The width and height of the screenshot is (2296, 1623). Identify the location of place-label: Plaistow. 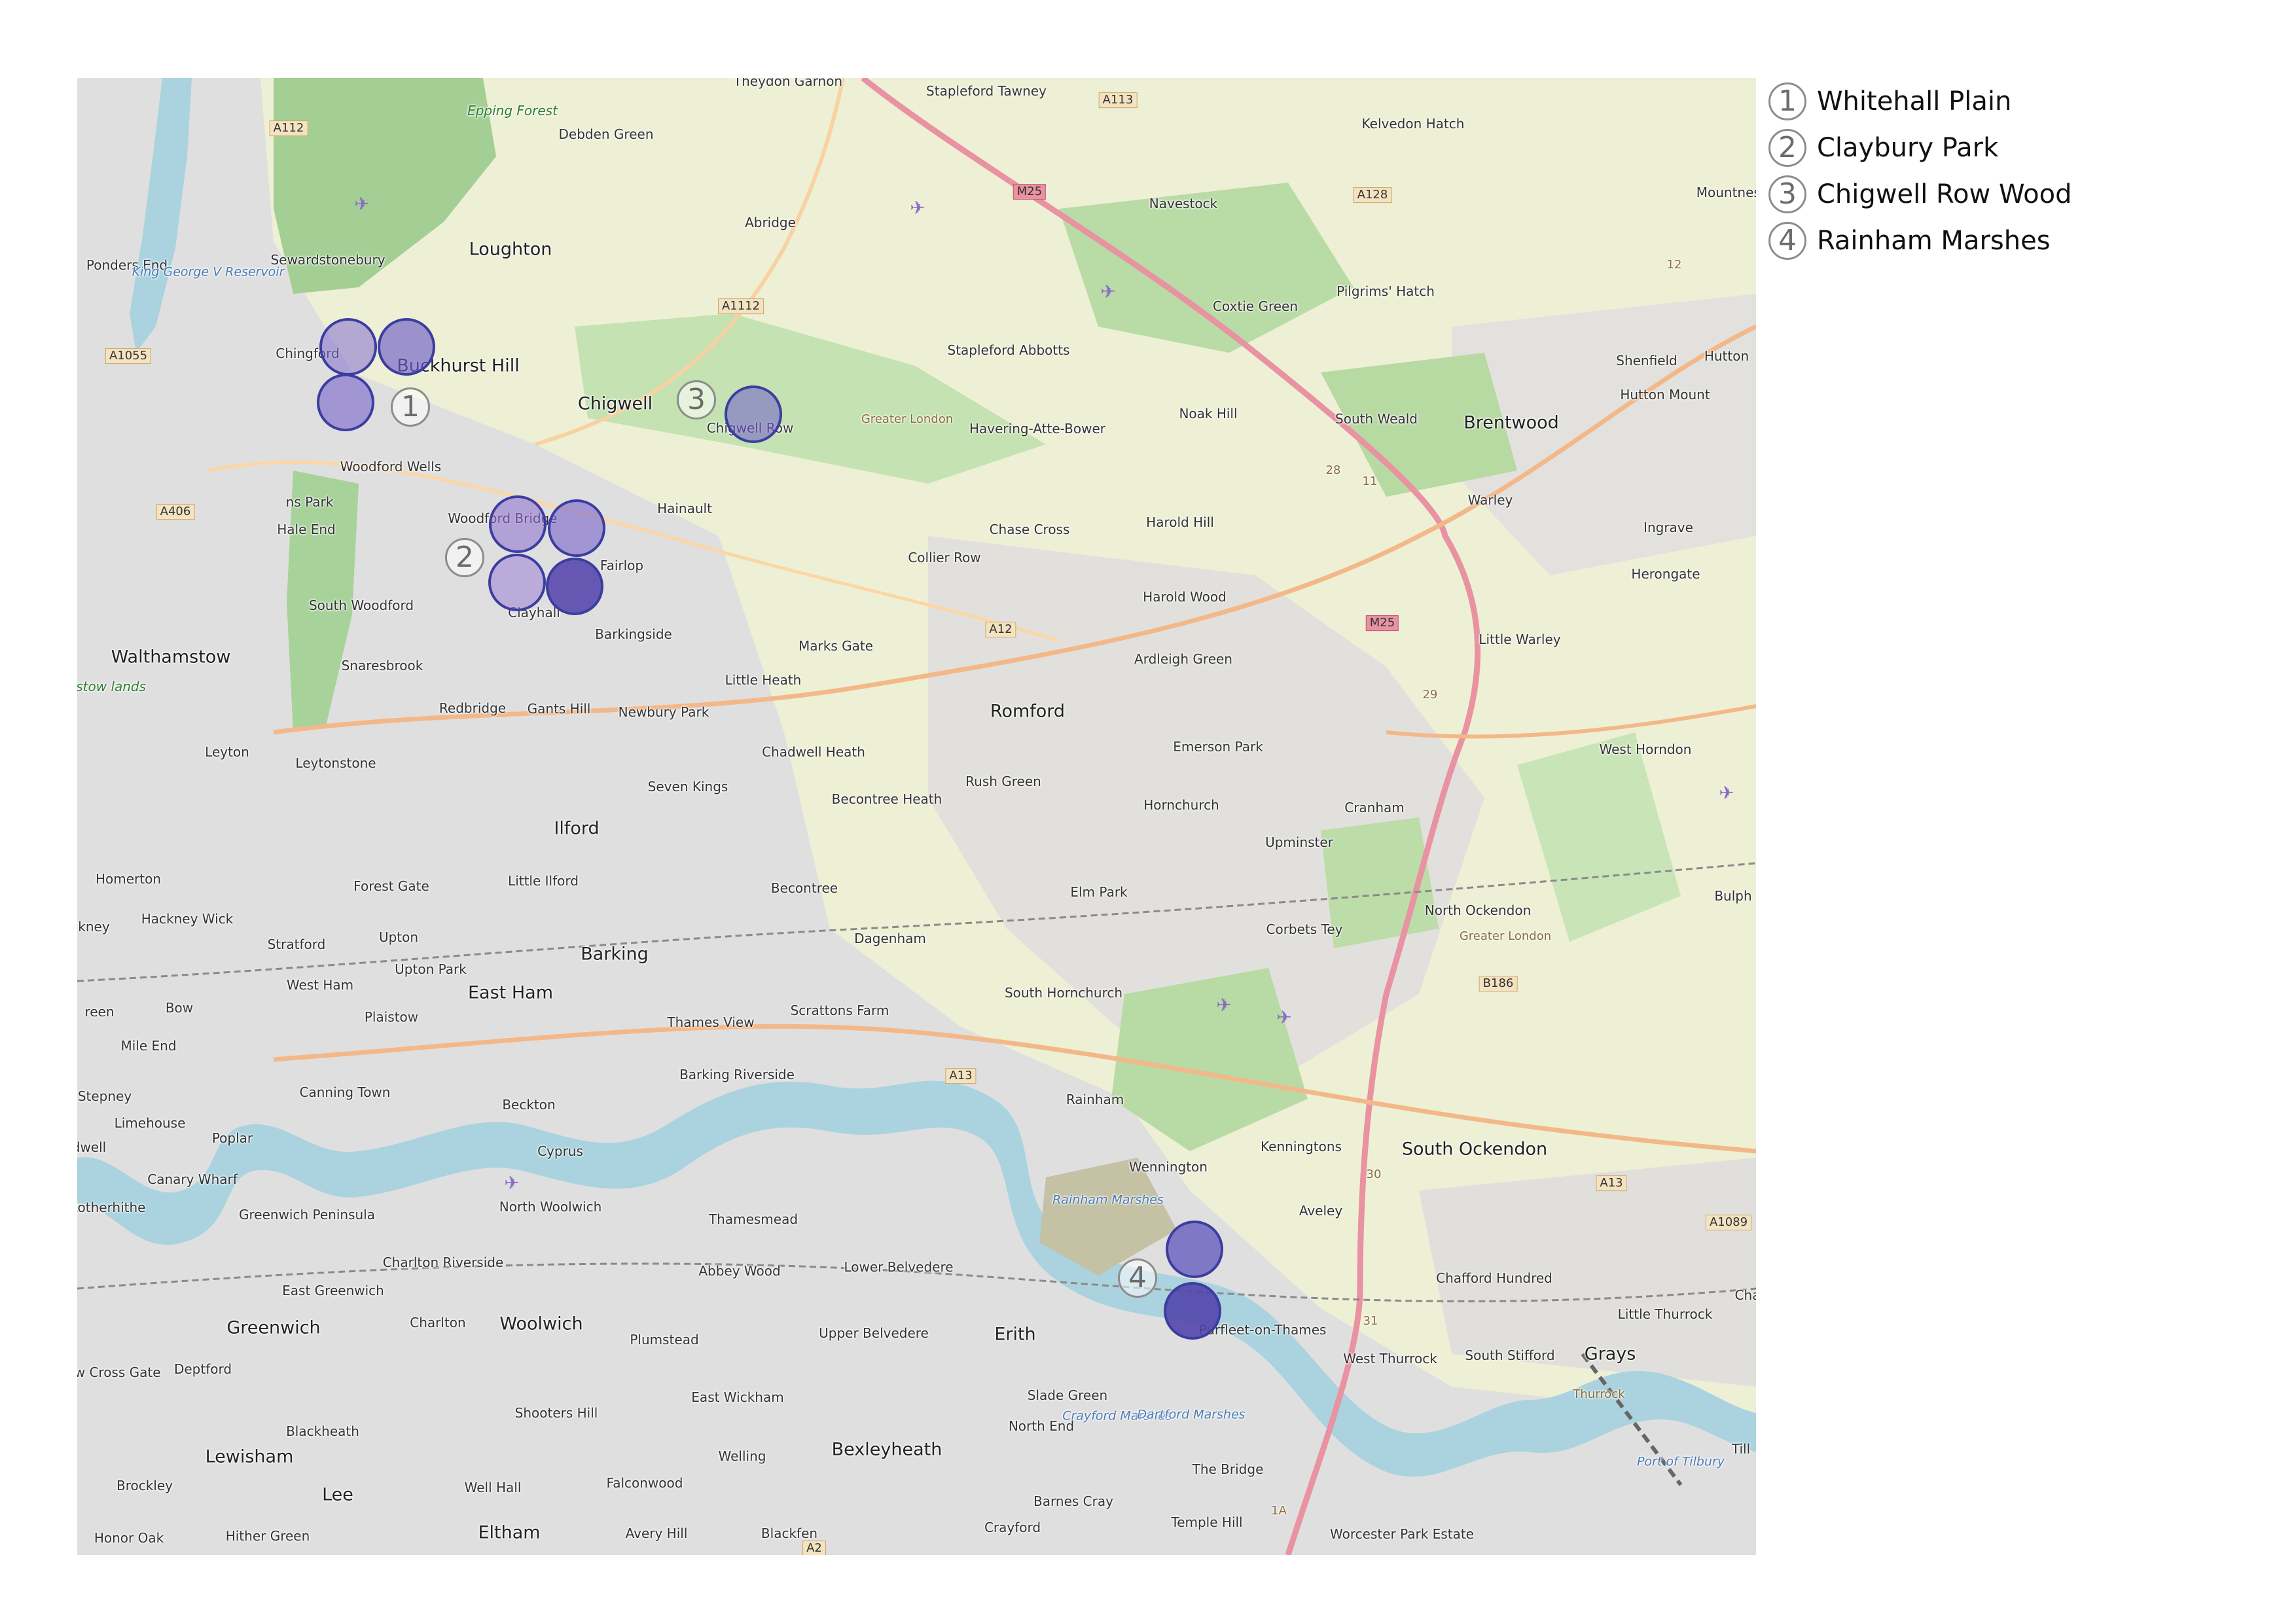
(391, 1017).